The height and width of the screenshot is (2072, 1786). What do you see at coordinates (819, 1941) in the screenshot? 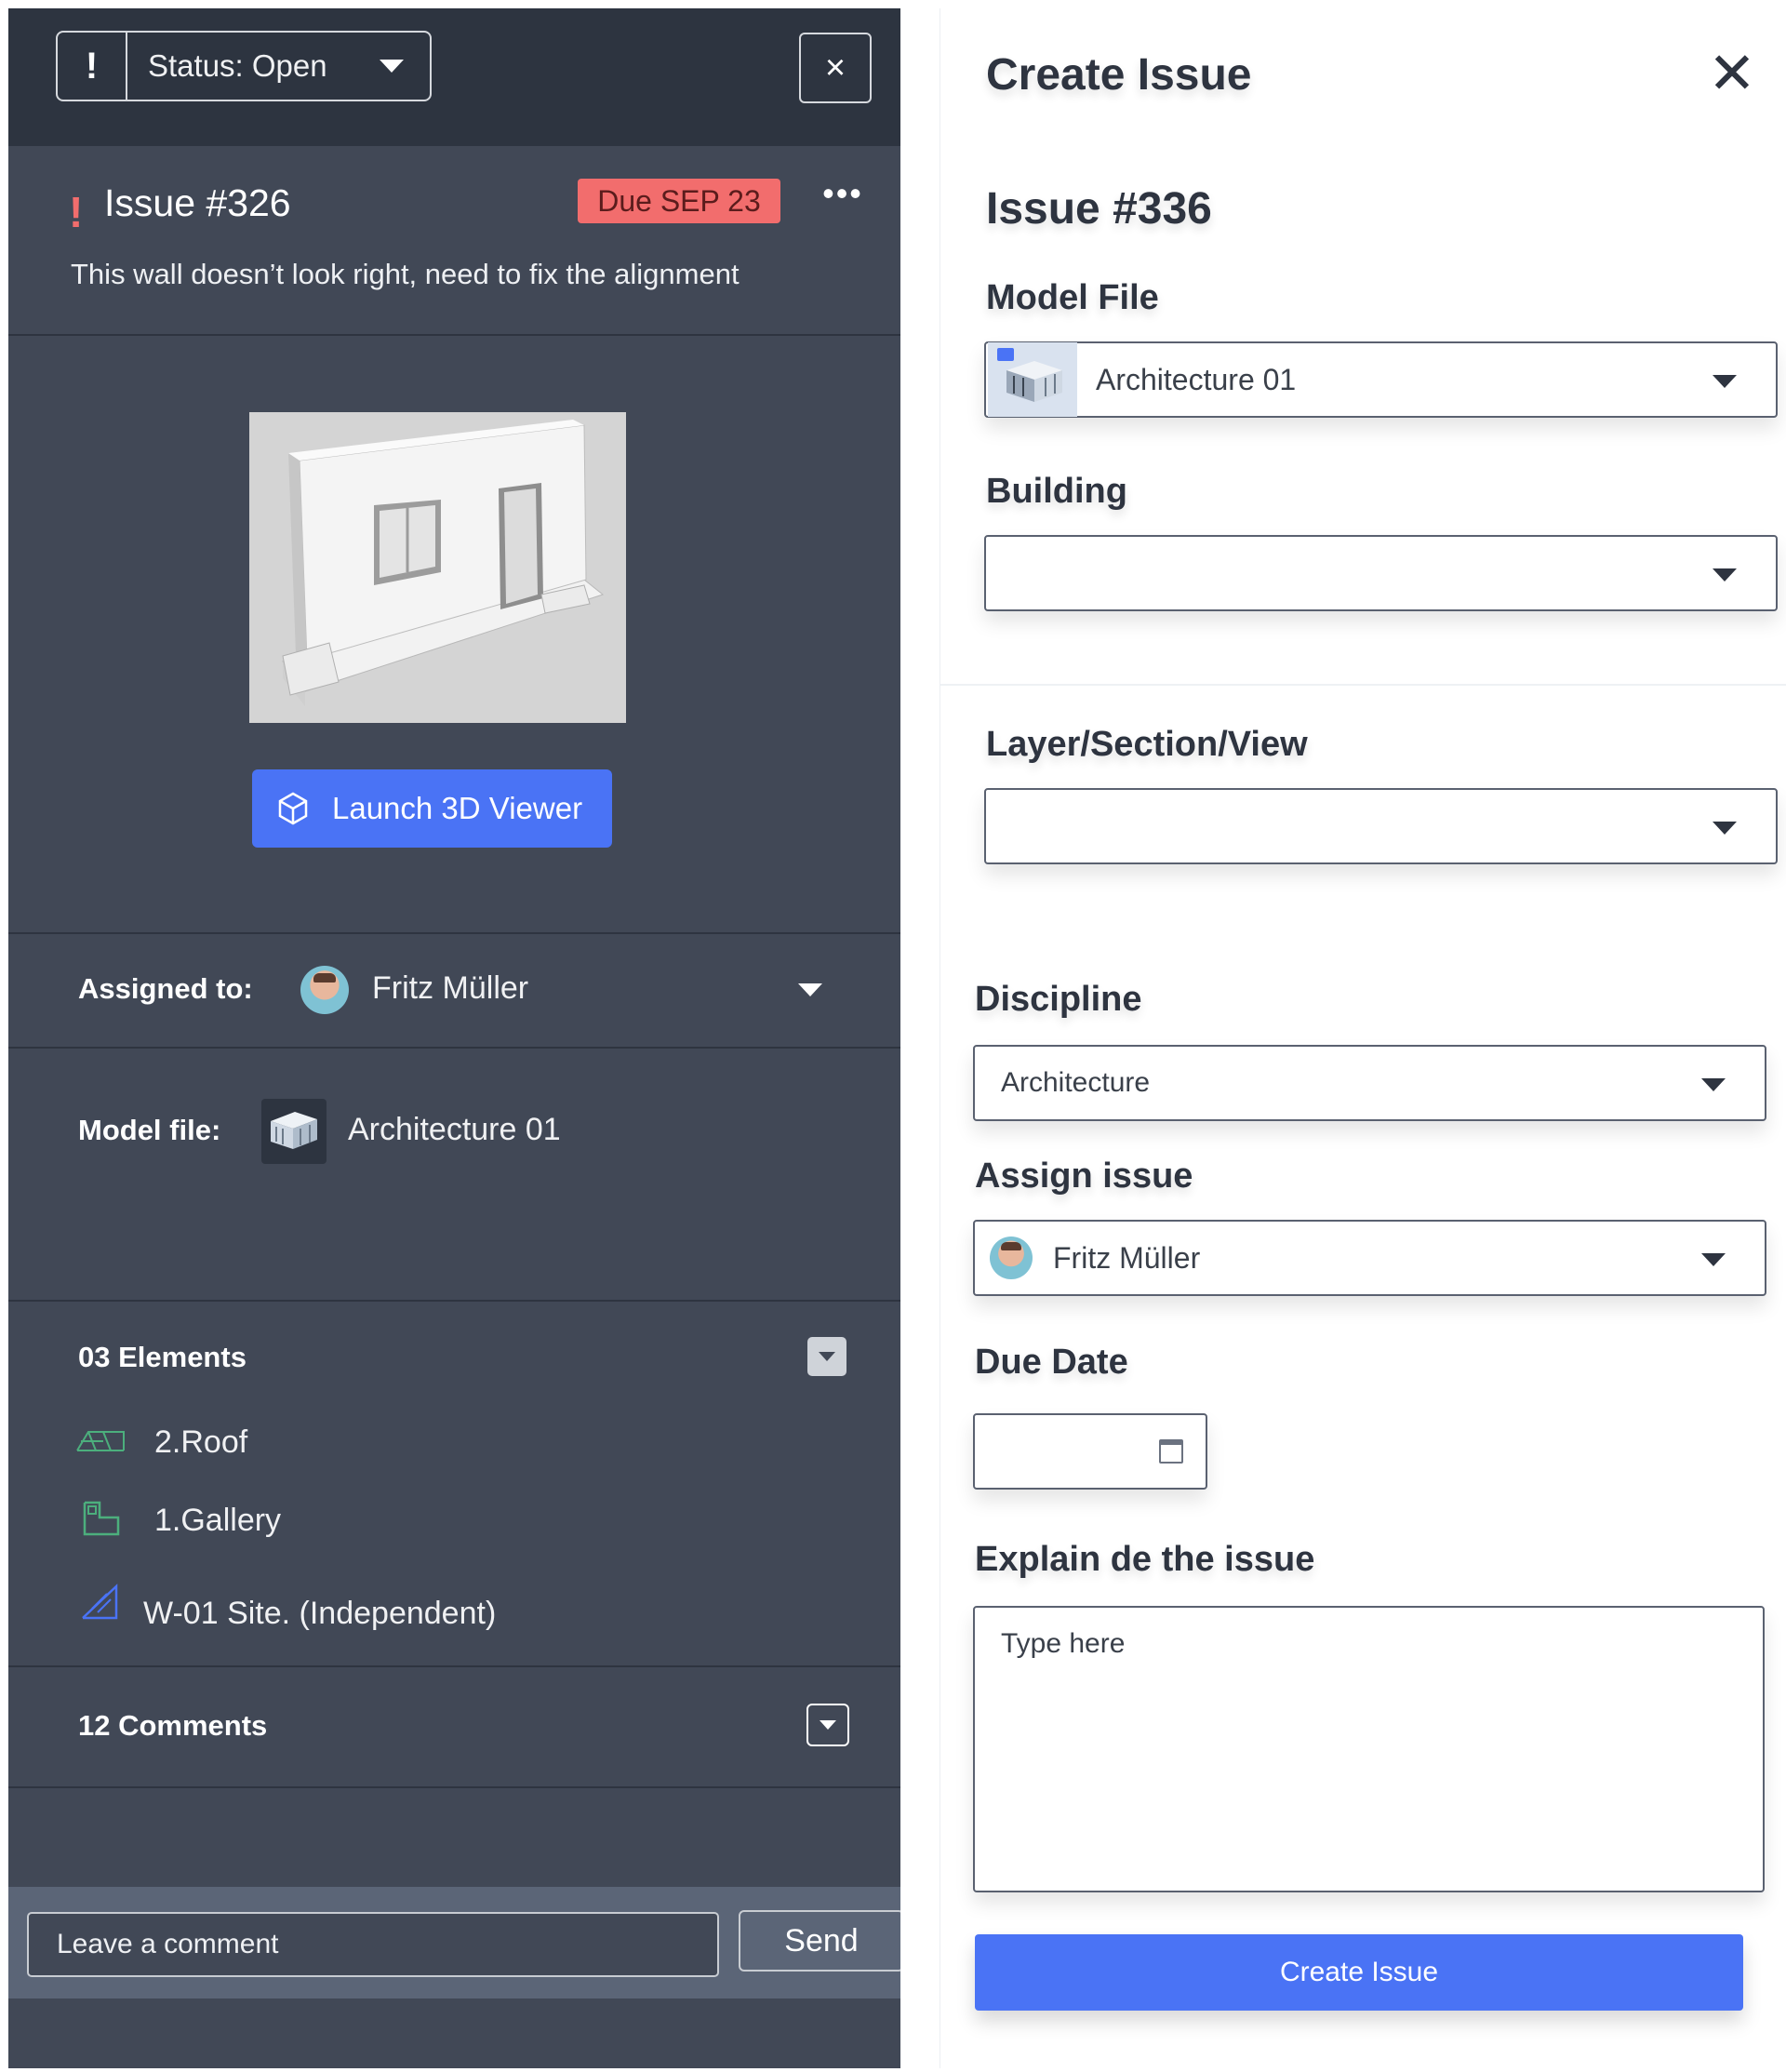
I see `send-button: Send` at bounding box center [819, 1941].